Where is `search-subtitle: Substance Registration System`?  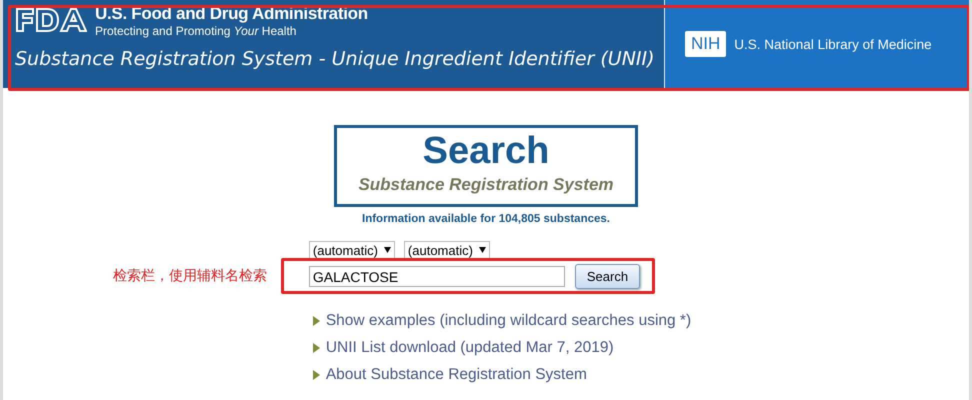
search-subtitle: Substance Registration System is located at coordinates (486, 185).